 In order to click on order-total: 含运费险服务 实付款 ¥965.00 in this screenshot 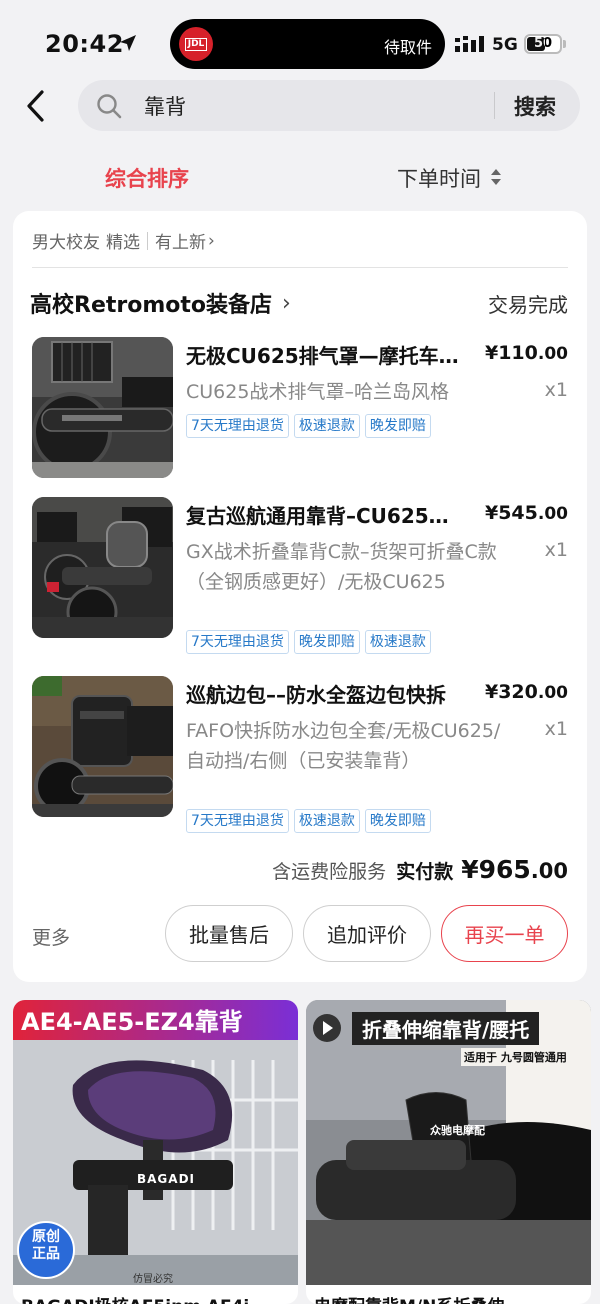, I will do `click(420, 869)`.